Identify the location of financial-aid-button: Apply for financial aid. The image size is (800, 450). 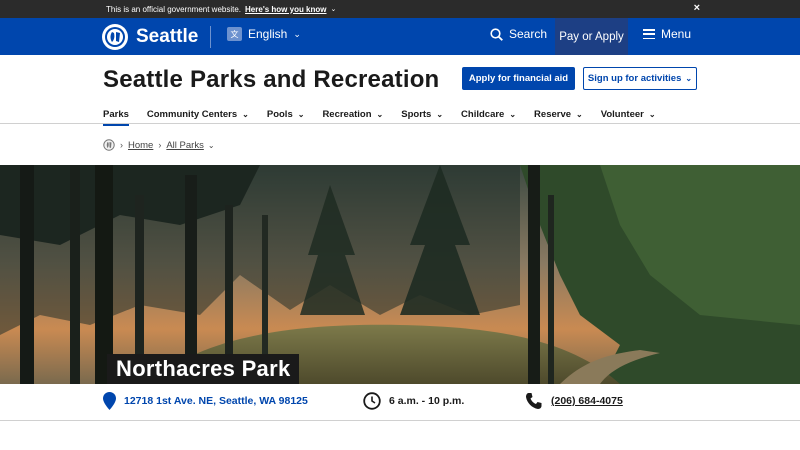
(518, 78).